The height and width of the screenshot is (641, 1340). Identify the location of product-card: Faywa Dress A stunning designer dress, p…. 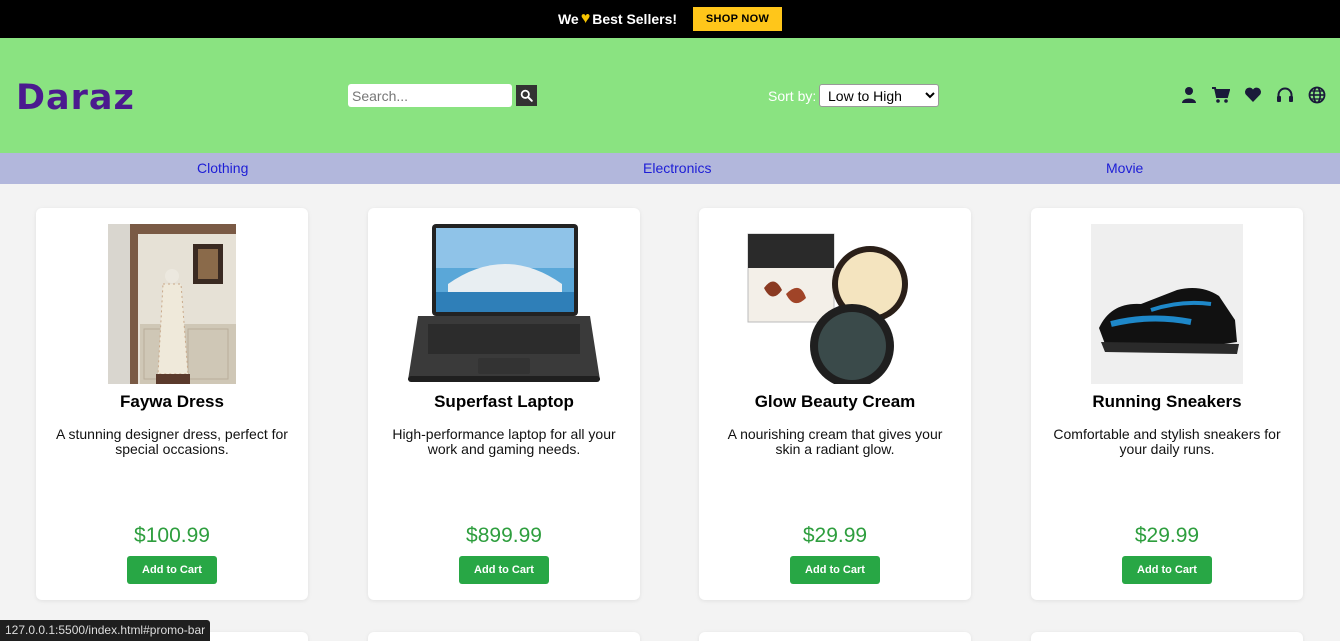
(172, 404).